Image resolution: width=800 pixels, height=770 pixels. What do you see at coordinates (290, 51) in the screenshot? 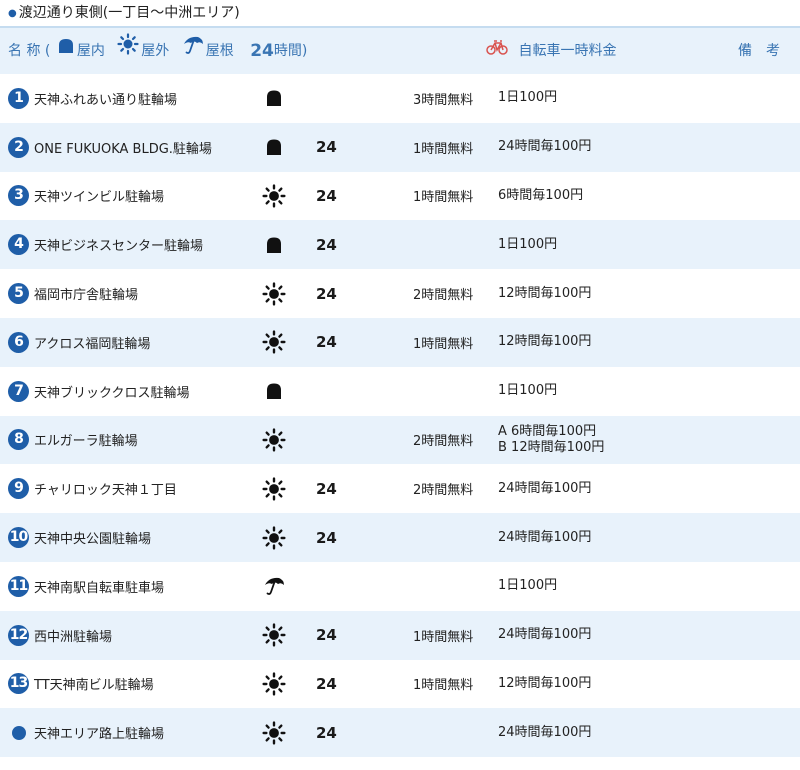
I see `header-24-suffix: 時間)` at bounding box center [290, 51].